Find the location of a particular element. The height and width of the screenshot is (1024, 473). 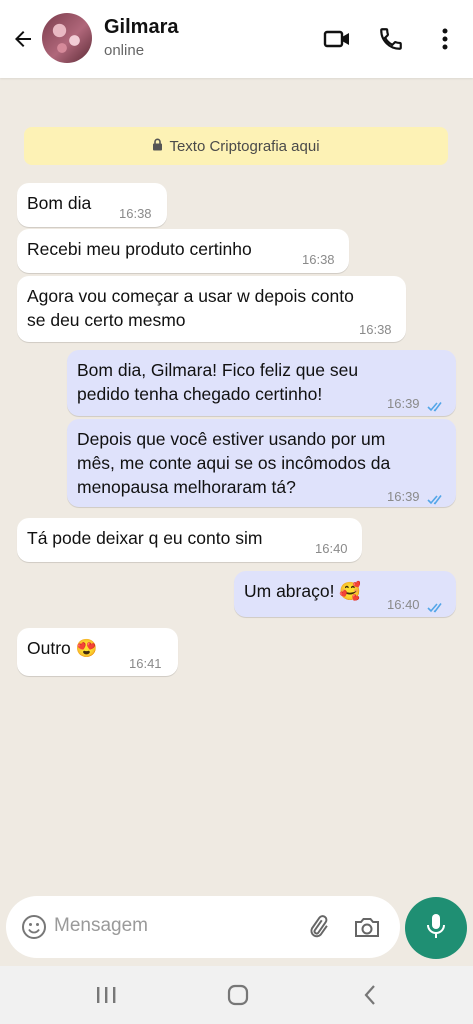

message-text: Outro 😍 is located at coordinates (62, 648).